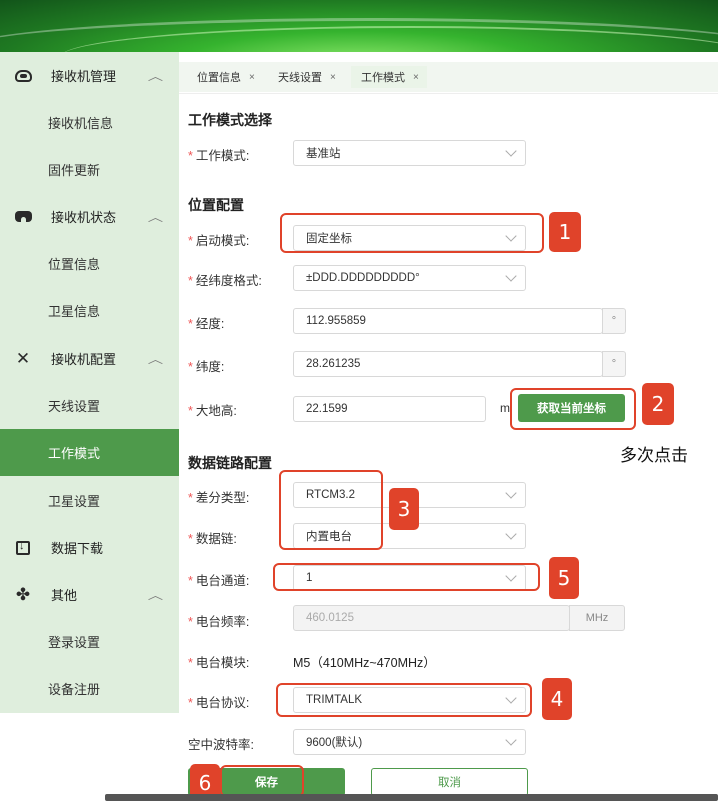  Describe the element at coordinates (448, 321) in the screenshot. I see `longitude-input: 112.955859` at that location.